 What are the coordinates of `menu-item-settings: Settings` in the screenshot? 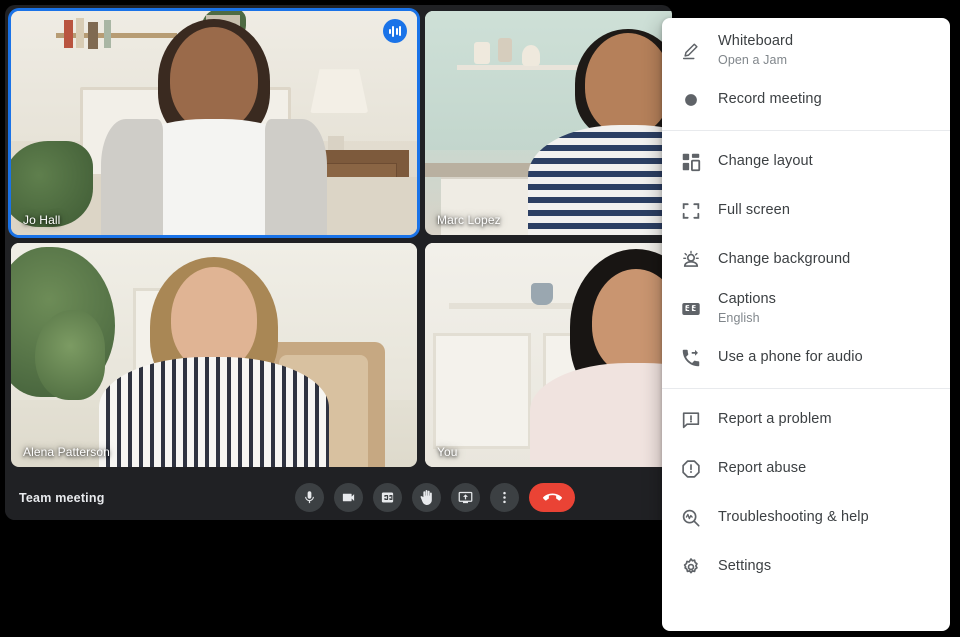 It's located at (806, 566).